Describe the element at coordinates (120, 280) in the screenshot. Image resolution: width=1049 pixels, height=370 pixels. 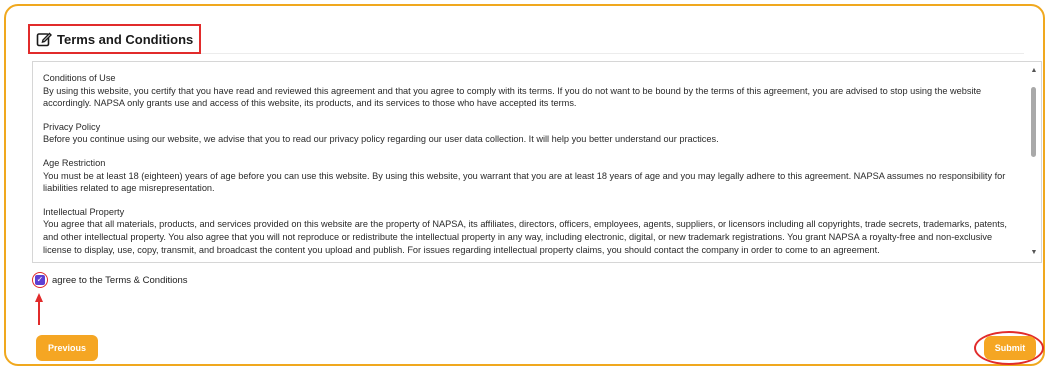
I see `agree-label: agree to the Terms & Conditions` at that location.